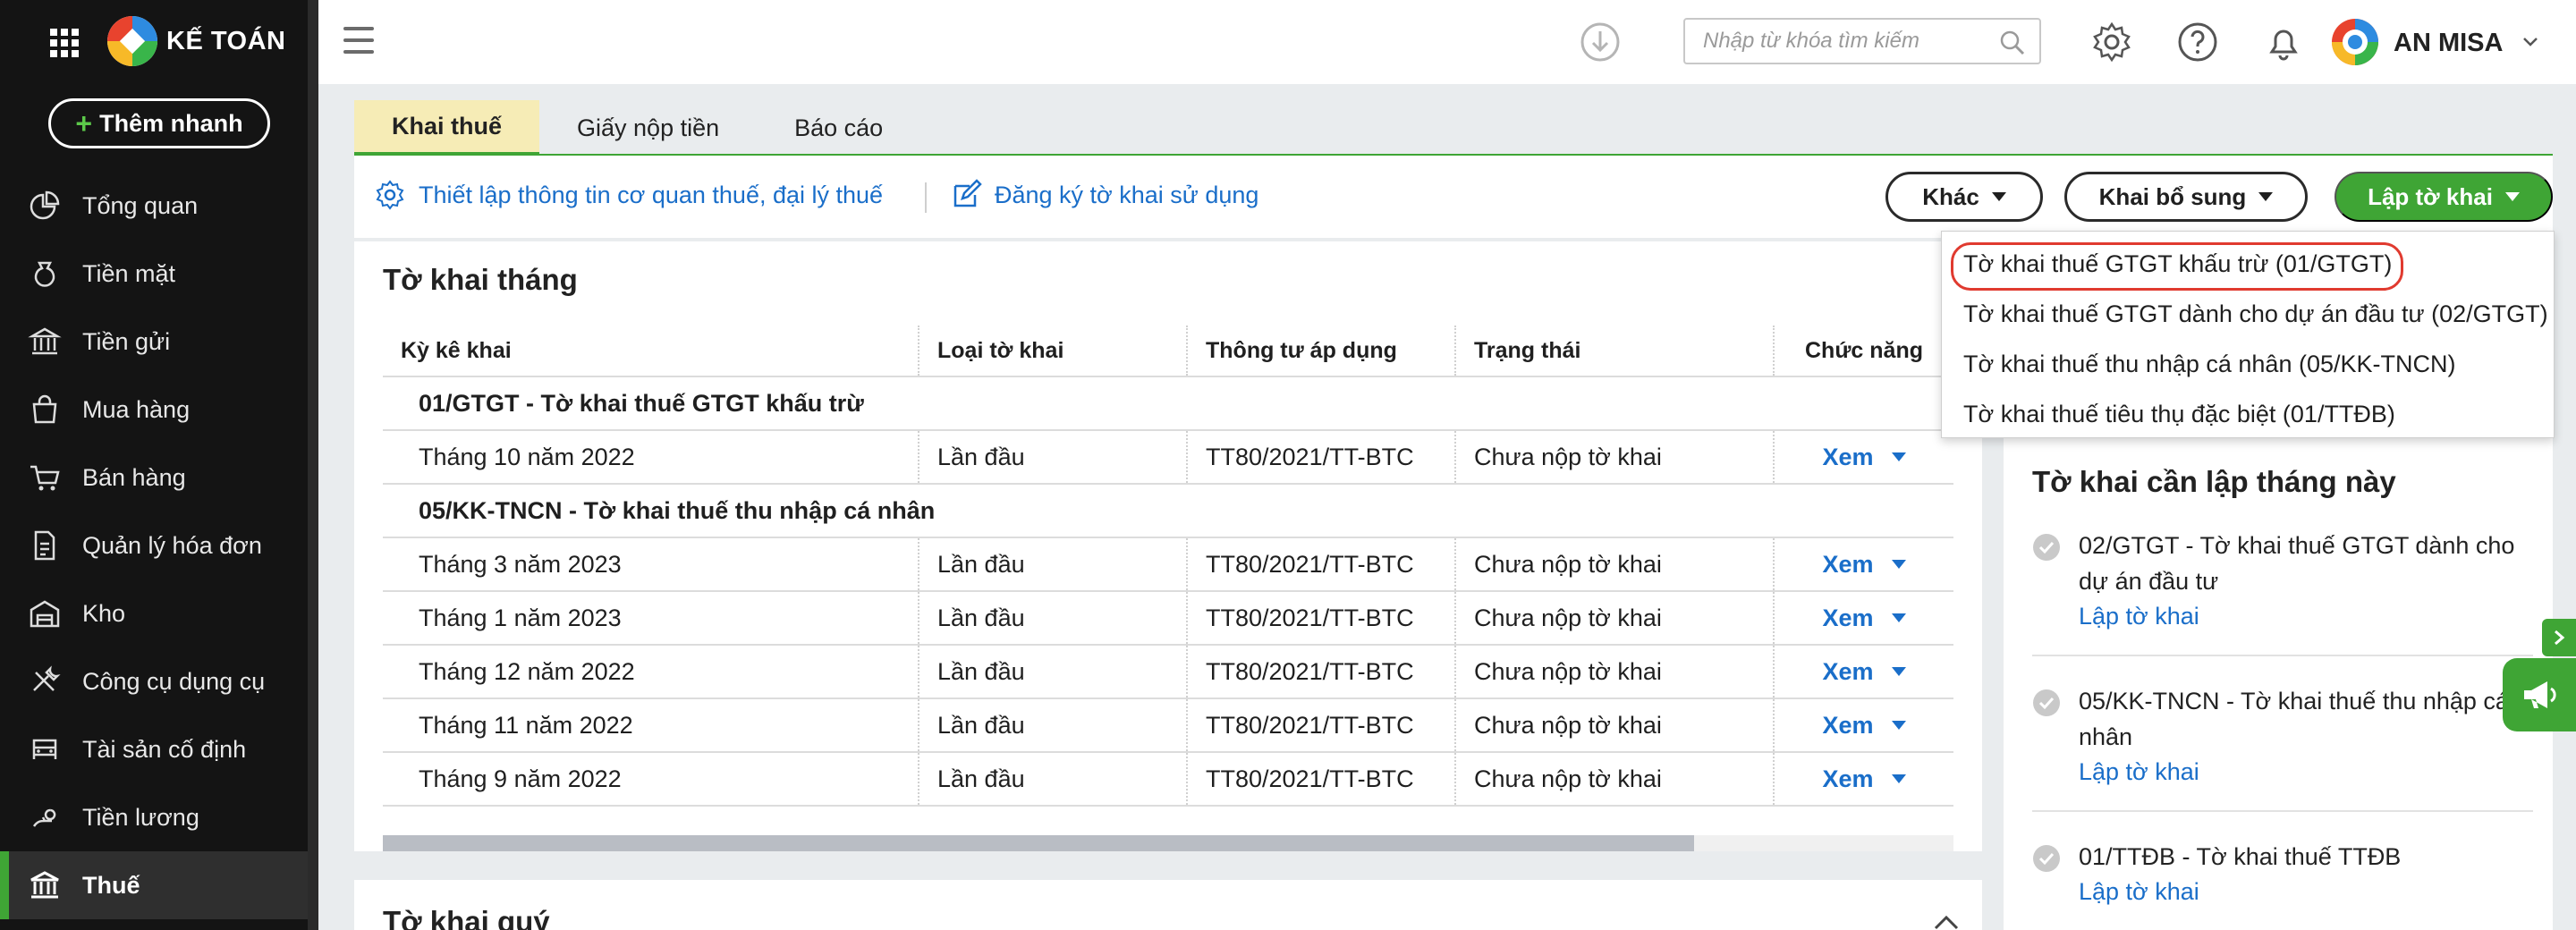 Image resolution: width=2576 pixels, height=930 pixels. I want to click on sidebar-item-ban-hang: Bán hàng, so click(154, 478).